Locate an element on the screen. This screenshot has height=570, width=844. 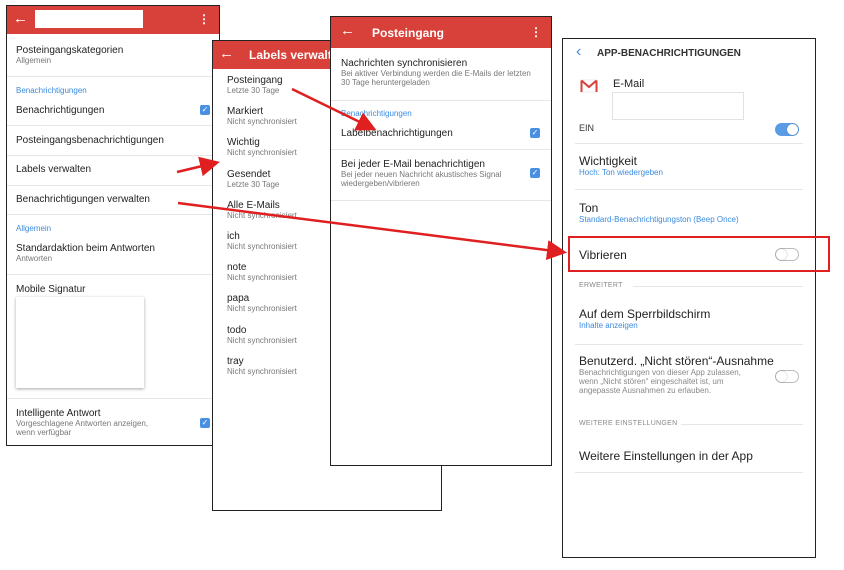
item-title: Auf dem Sperrbildschirm is located at coordinates (645, 314).